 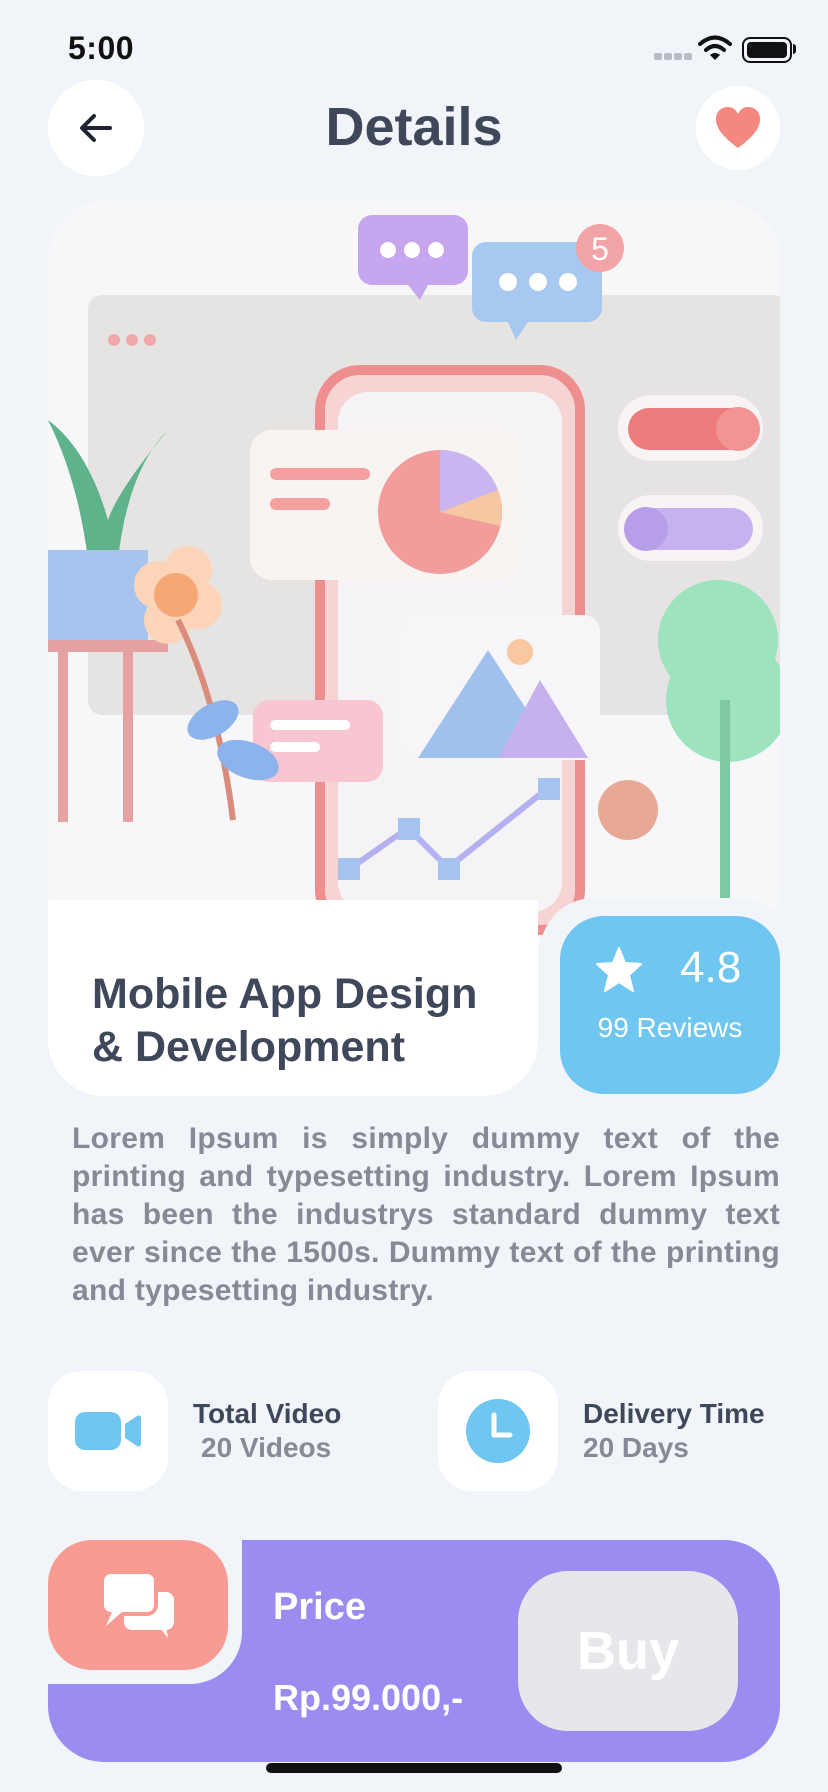 I want to click on video-tile, so click(x=108, y=1431).